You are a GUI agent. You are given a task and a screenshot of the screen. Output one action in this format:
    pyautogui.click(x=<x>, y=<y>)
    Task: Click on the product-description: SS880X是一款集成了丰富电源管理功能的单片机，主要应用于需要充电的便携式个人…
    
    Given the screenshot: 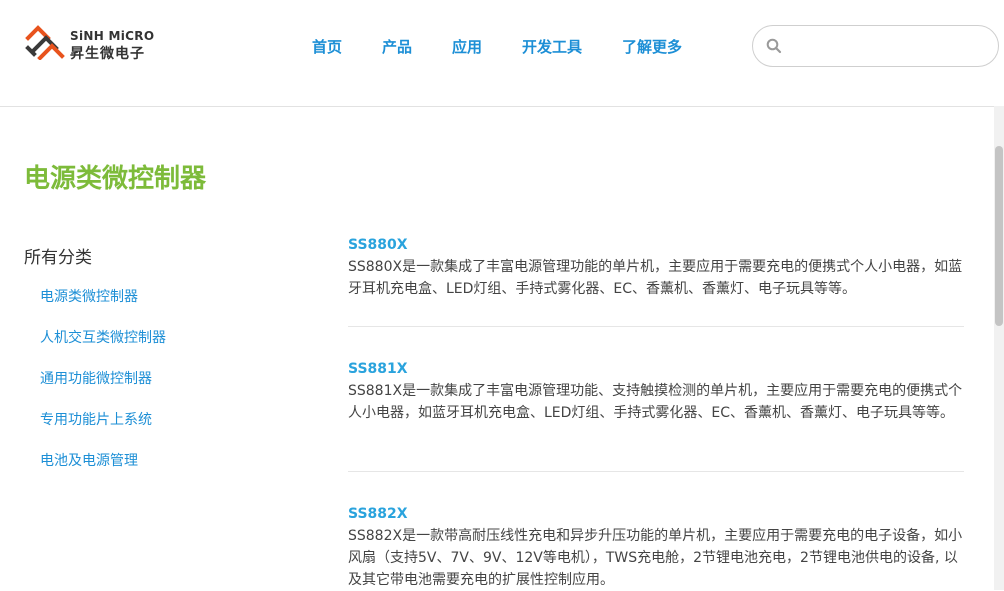 What is the action you would take?
    pyautogui.click(x=655, y=278)
    